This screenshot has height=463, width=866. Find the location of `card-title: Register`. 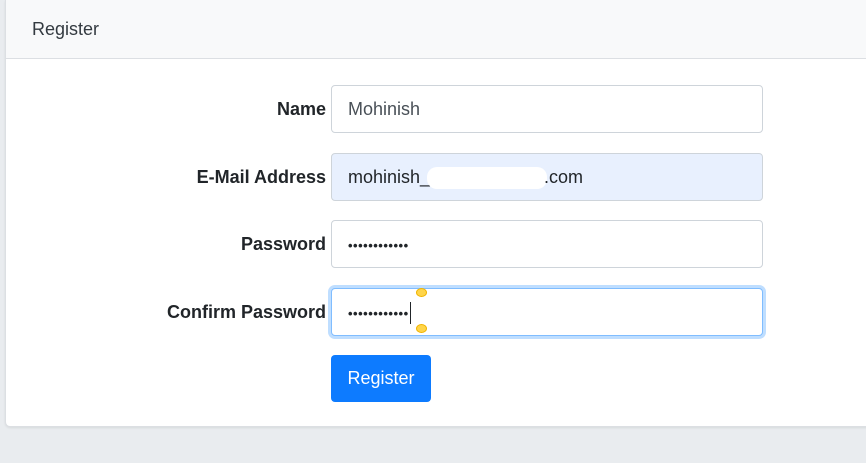

card-title: Register is located at coordinates (66, 29).